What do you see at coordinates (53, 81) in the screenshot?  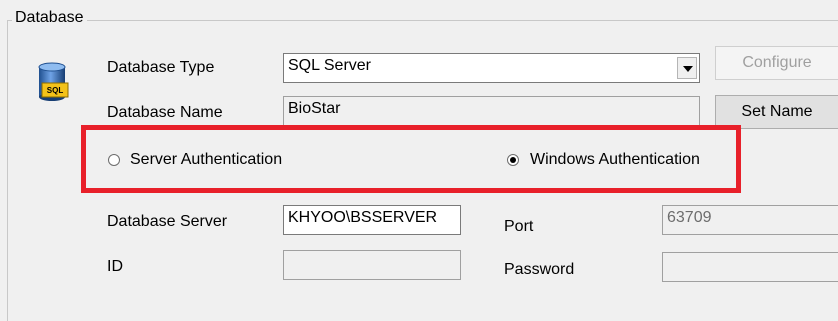 I see `database-sql-icon: SQL` at bounding box center [53, 81].